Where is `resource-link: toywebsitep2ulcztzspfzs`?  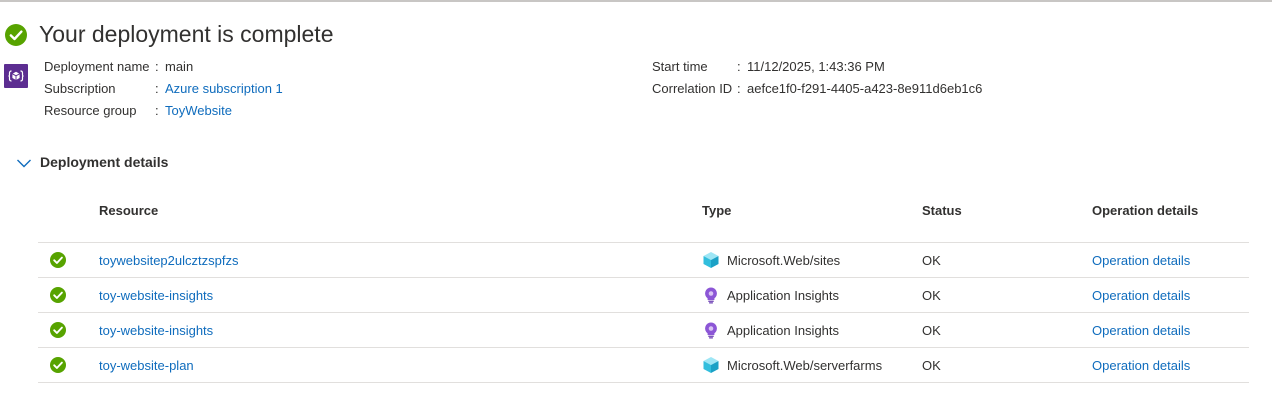 resource-link: toywebsitep2ulcztzspfzs is located at coordinates (168, 260).